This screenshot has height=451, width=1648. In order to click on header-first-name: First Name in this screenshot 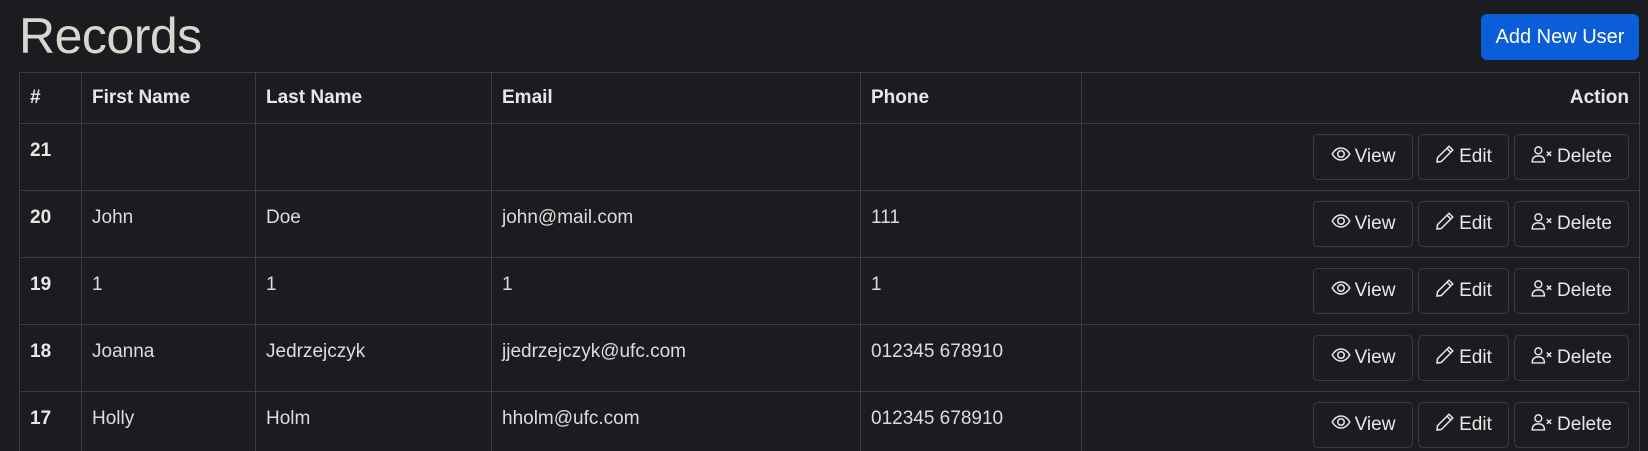, I will do `click(168, 98)`.